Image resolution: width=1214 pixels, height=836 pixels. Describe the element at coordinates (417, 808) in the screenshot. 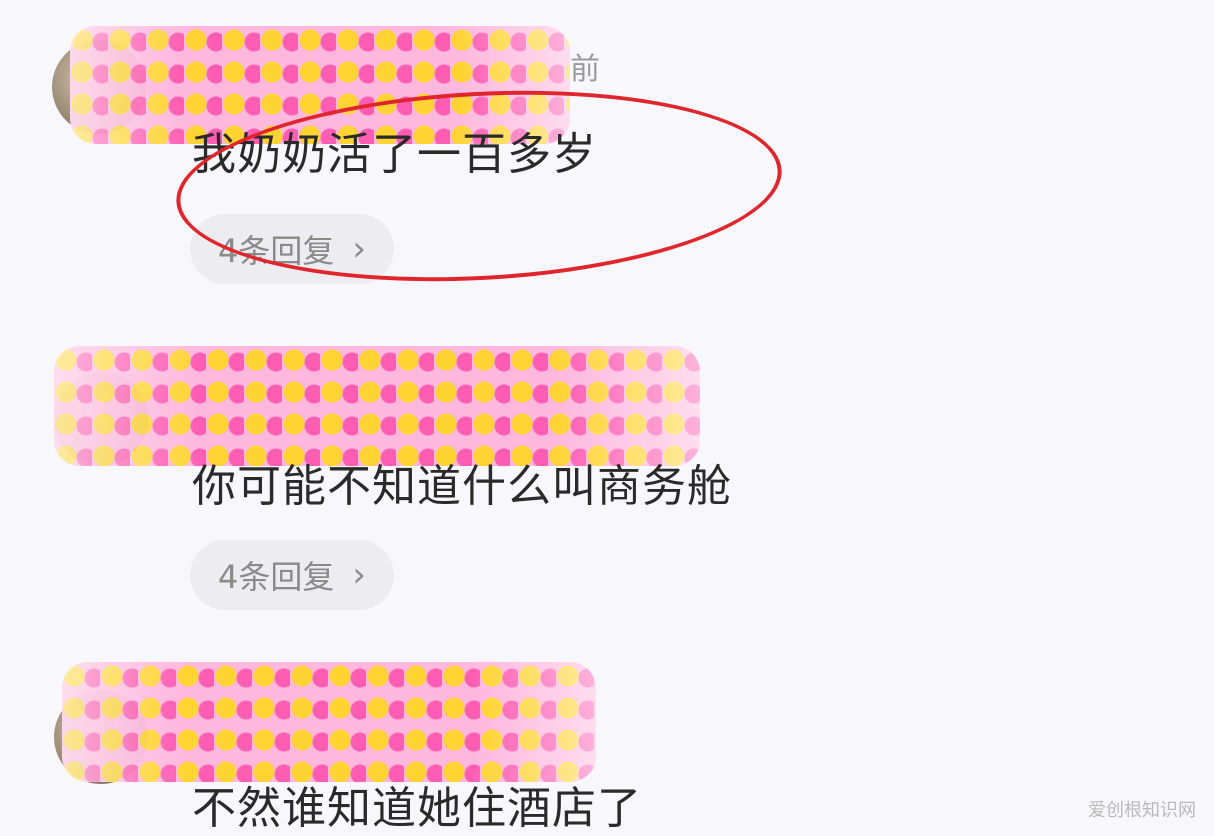

I see `comment-text: 不然谁知道她住酒店了` at that location.